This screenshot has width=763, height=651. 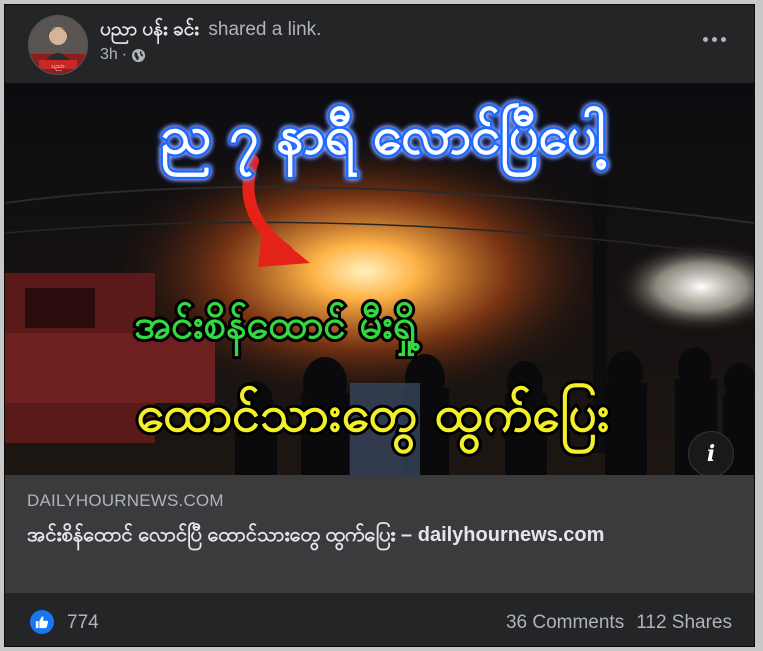 I want to click on info-icon: i, so click(x=711, y=453).